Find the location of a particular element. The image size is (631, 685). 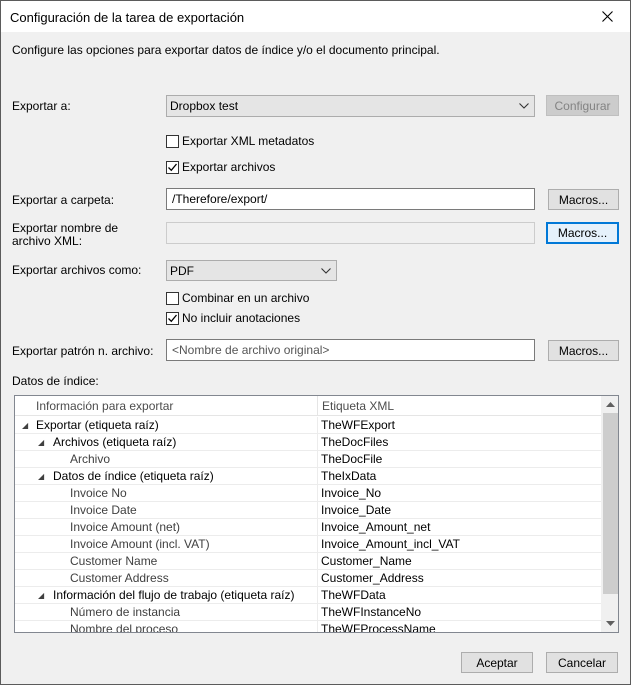

tree-row-xml-tag: TheWFProcessName is located at coordinates (460, 626).